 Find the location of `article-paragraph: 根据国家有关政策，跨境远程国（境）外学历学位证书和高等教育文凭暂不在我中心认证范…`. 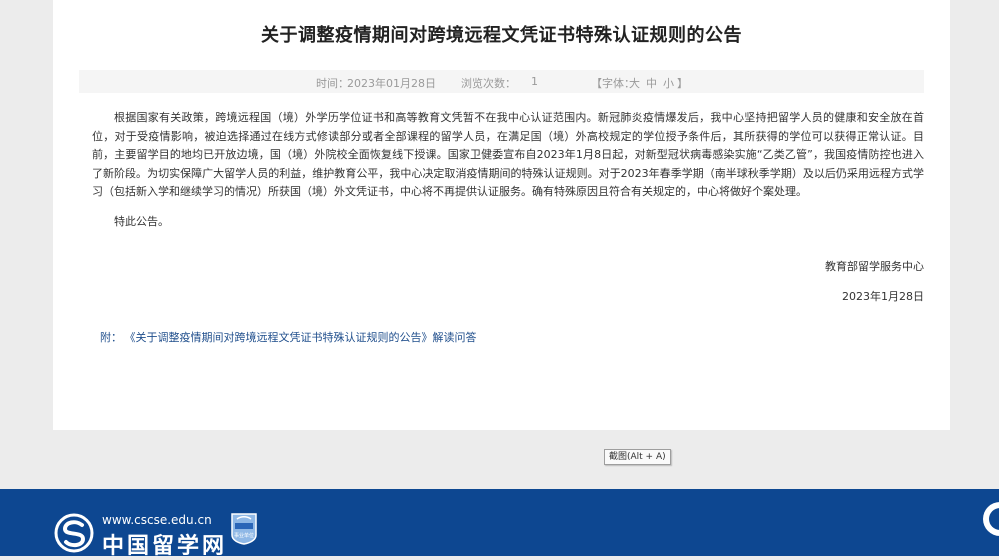

article-paragraph: 根据国家有关政策，跨境远程国（境）外学历学位证书和高等教育文凭暂不在我中心认证范… is located at coordinates (508, 155).